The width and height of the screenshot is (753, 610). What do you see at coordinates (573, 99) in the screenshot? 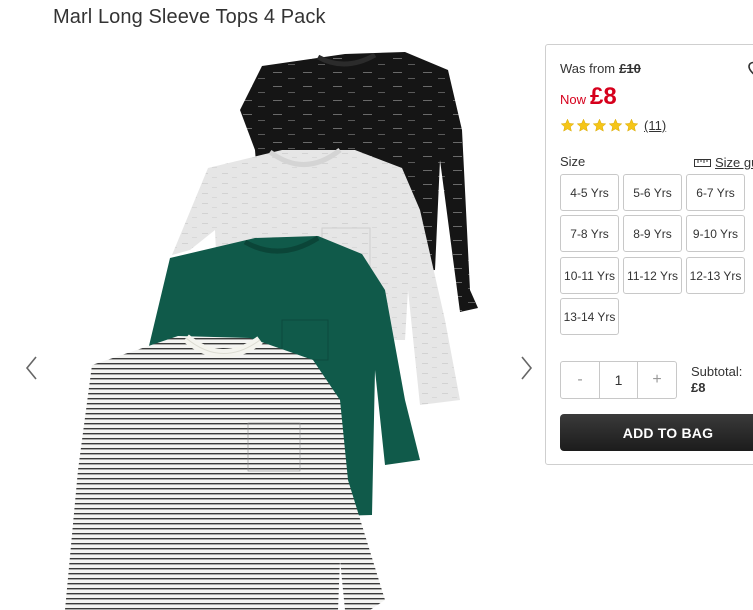
I see `now-price-label: Now` at bounding box center [573, 99].